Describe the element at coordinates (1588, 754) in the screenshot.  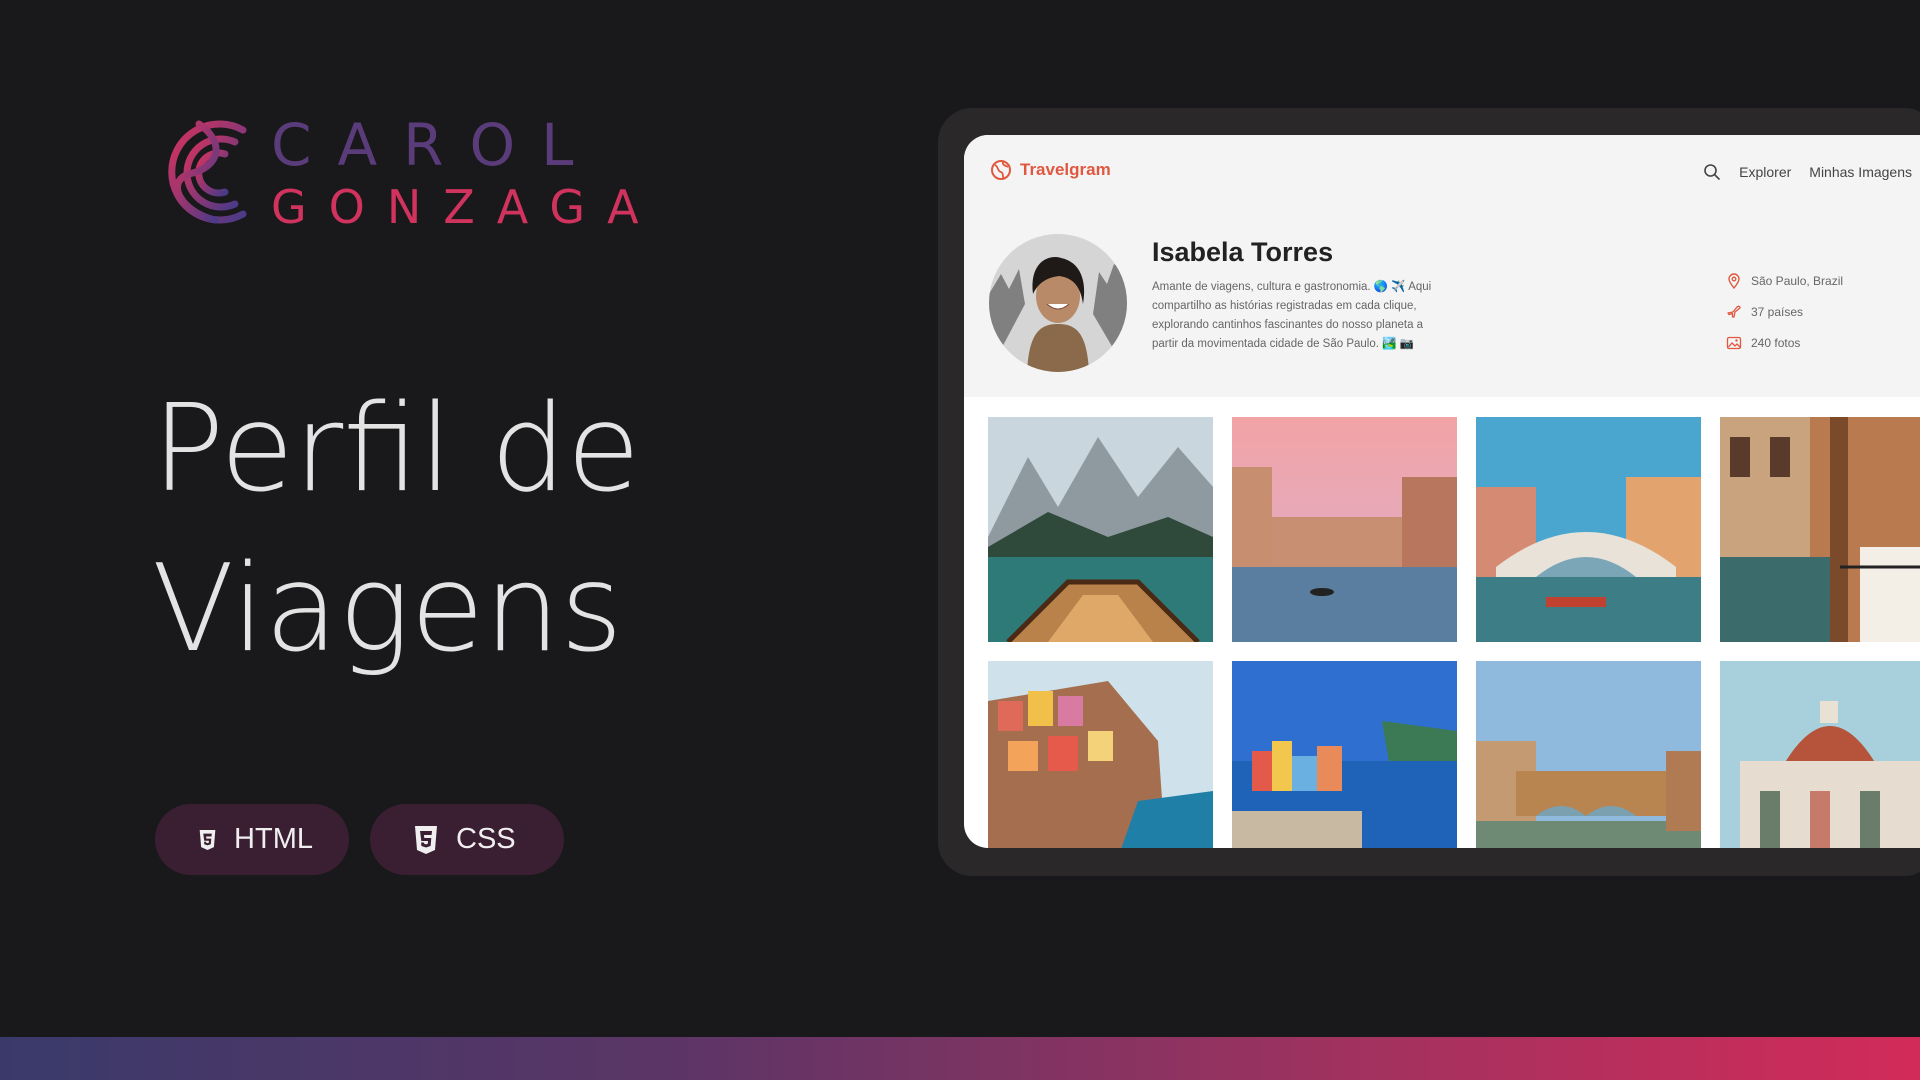
I see `gallery-photo-ponte-vecchio` at that location.